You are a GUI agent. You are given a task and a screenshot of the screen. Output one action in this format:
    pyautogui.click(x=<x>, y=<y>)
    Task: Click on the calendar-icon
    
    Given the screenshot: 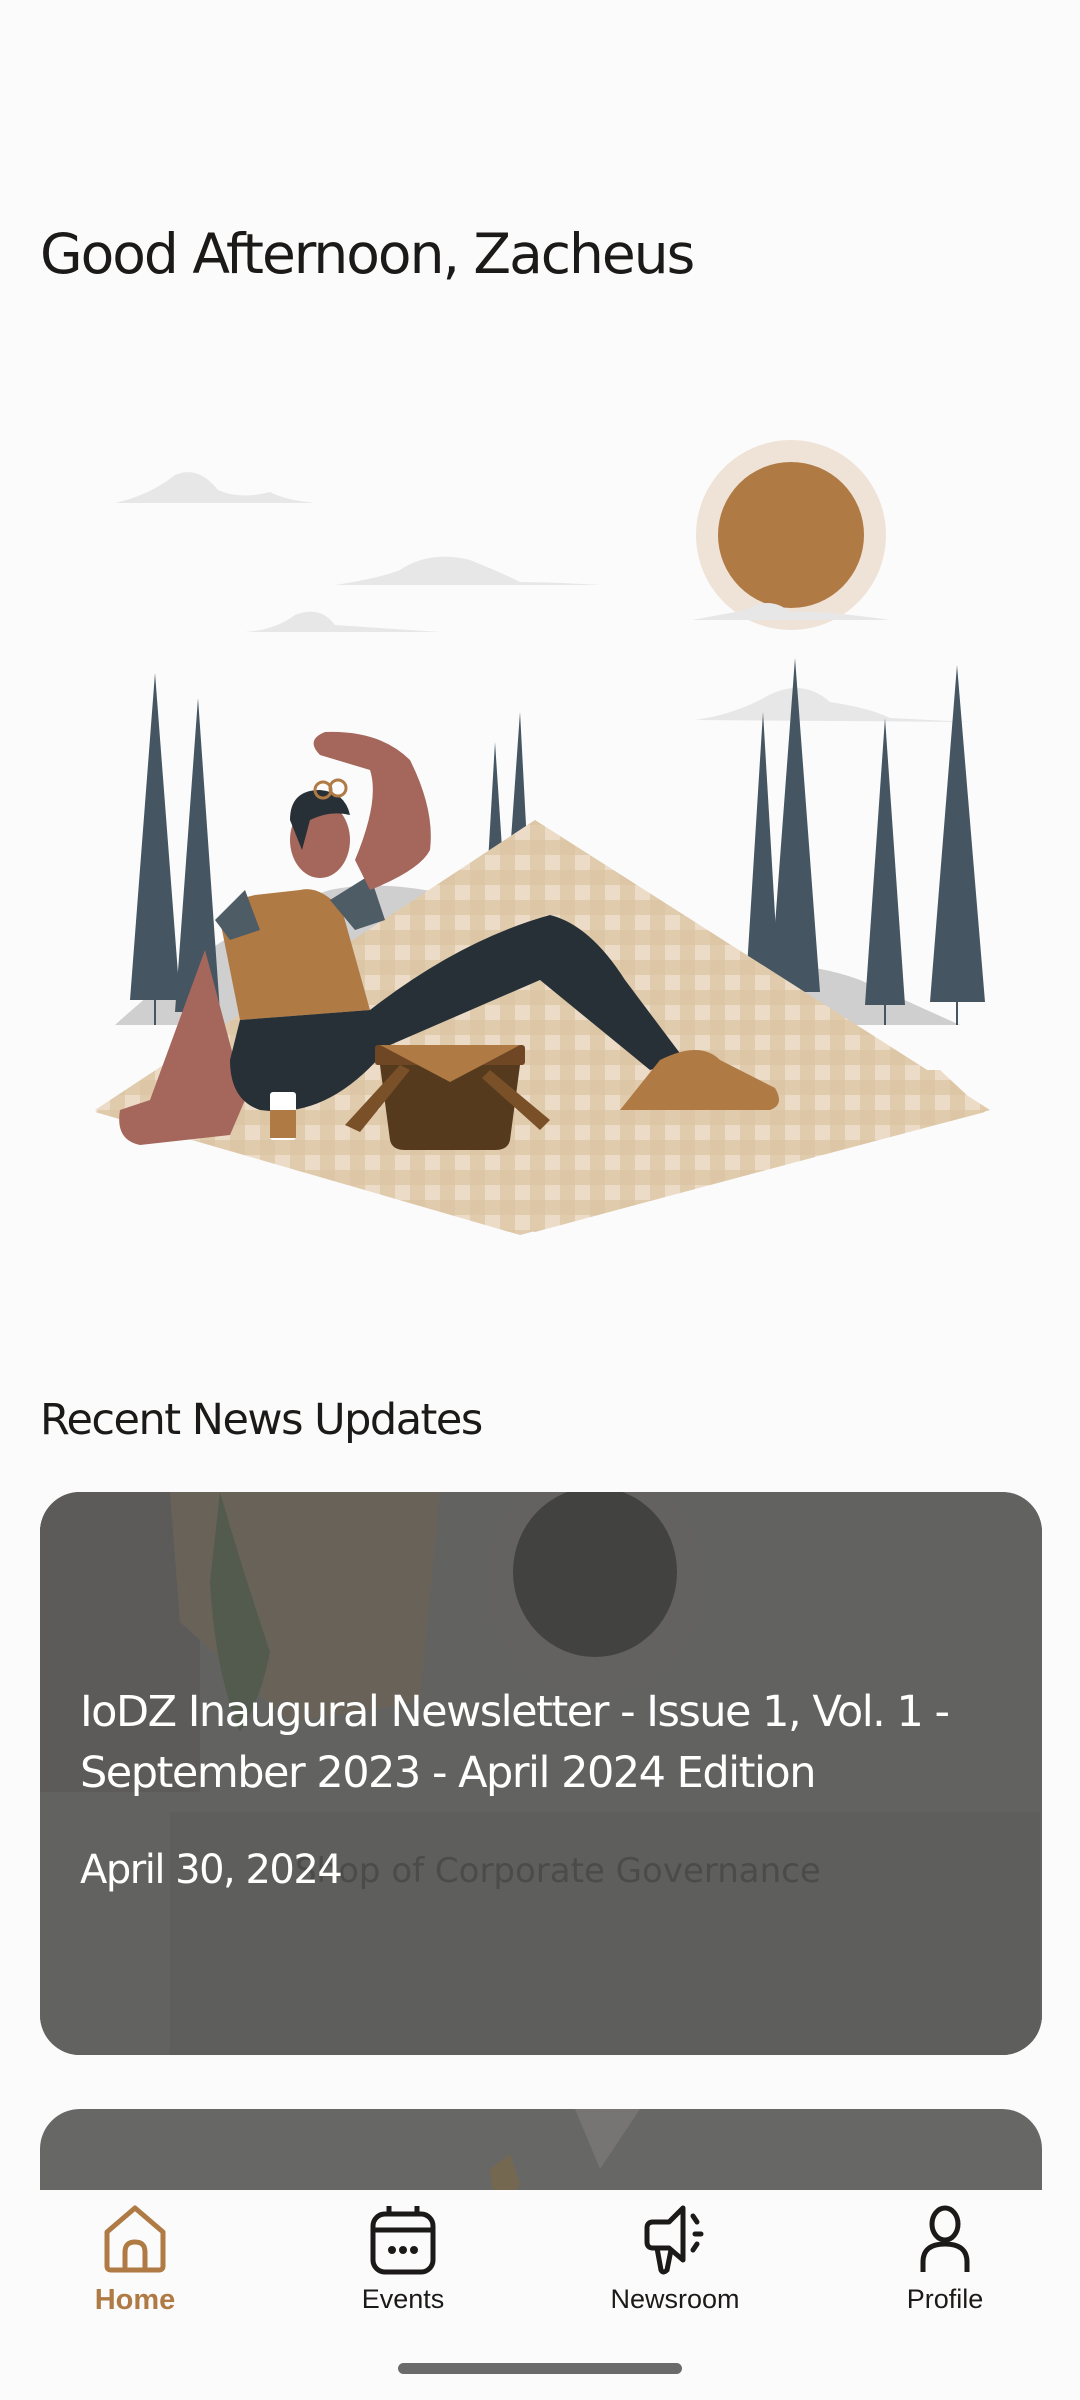 What is the action you would take?
    pyautogui.click(x=403, y=2240)
    